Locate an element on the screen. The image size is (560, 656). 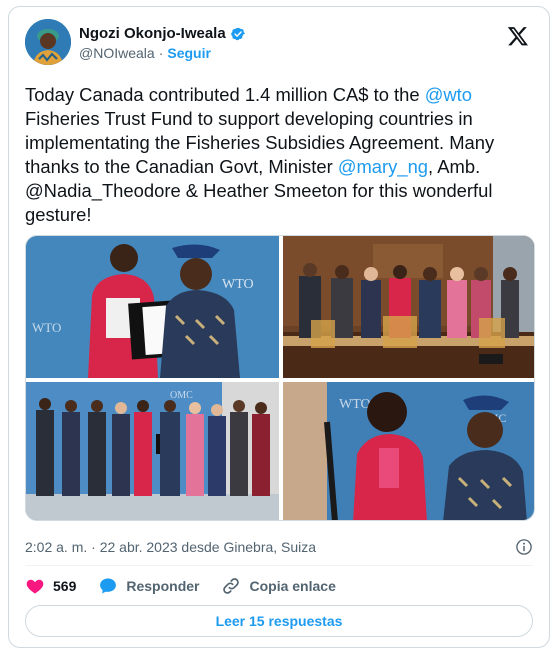
copy-link-button: Copia enlace is located at coordinates (278, 586).